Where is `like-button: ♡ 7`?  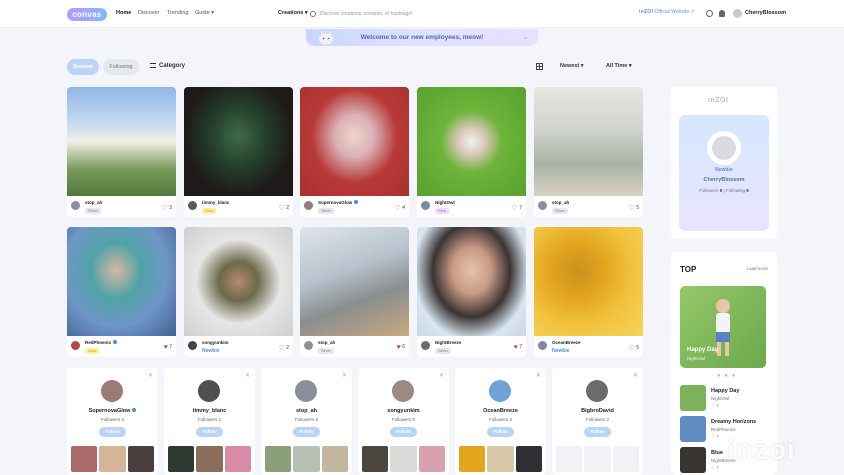
like-button: ♡ 7 is located at coordinates (517, 208).